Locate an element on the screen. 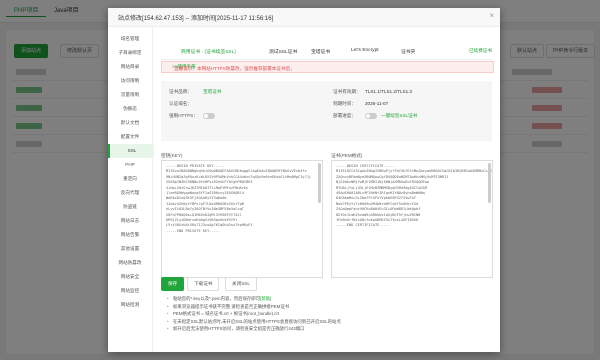 The height and width of the screenshot is (360, 600). close-icon: × is located at coordinates (491, 16).